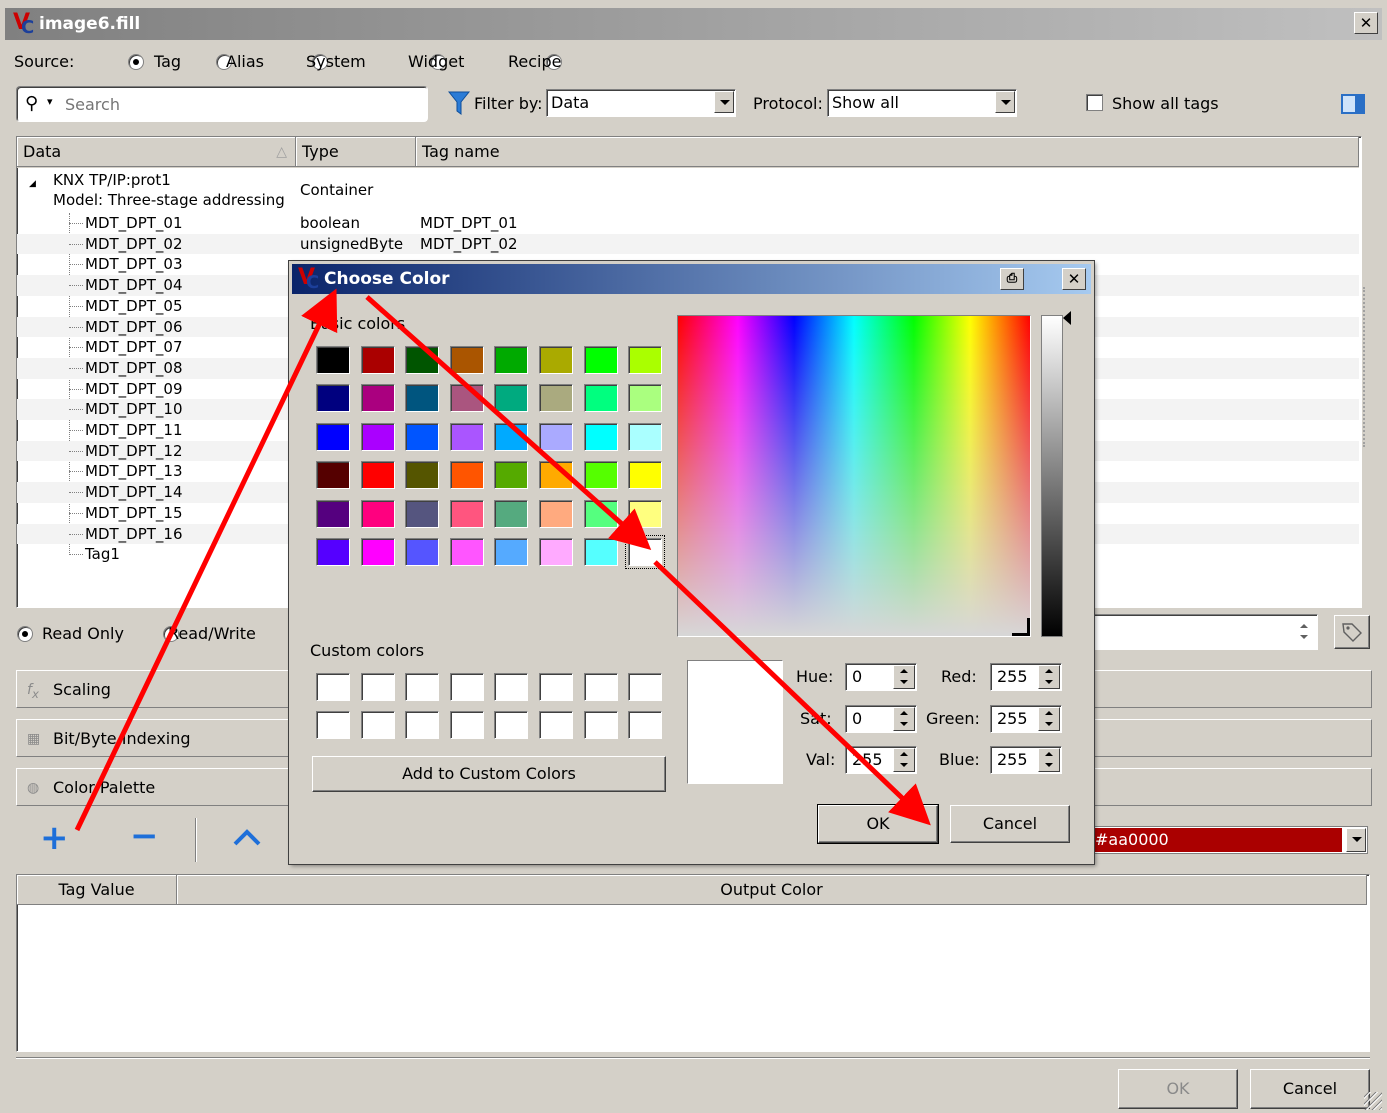 Image resolution: width=1387 pixels, height=1113 pixels. Describe the element at coordinates (1094, 102) in the screenshot. I see `show-all-tags-checkbox` at that location.